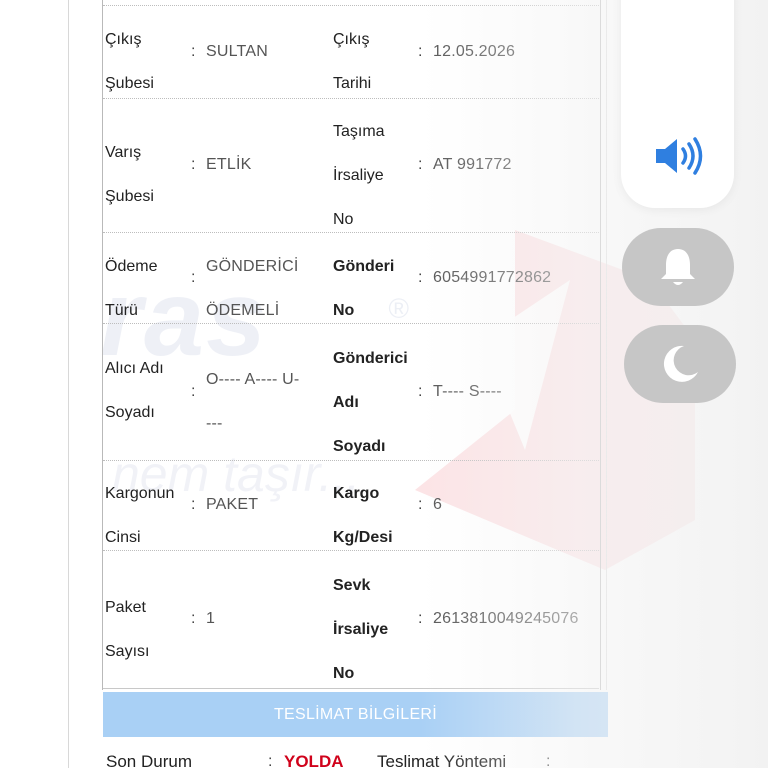 The image size is (768, 773). I want to click on label-dispatch-waybill-no: Sevk İrsaliye No, so click(361, 629).